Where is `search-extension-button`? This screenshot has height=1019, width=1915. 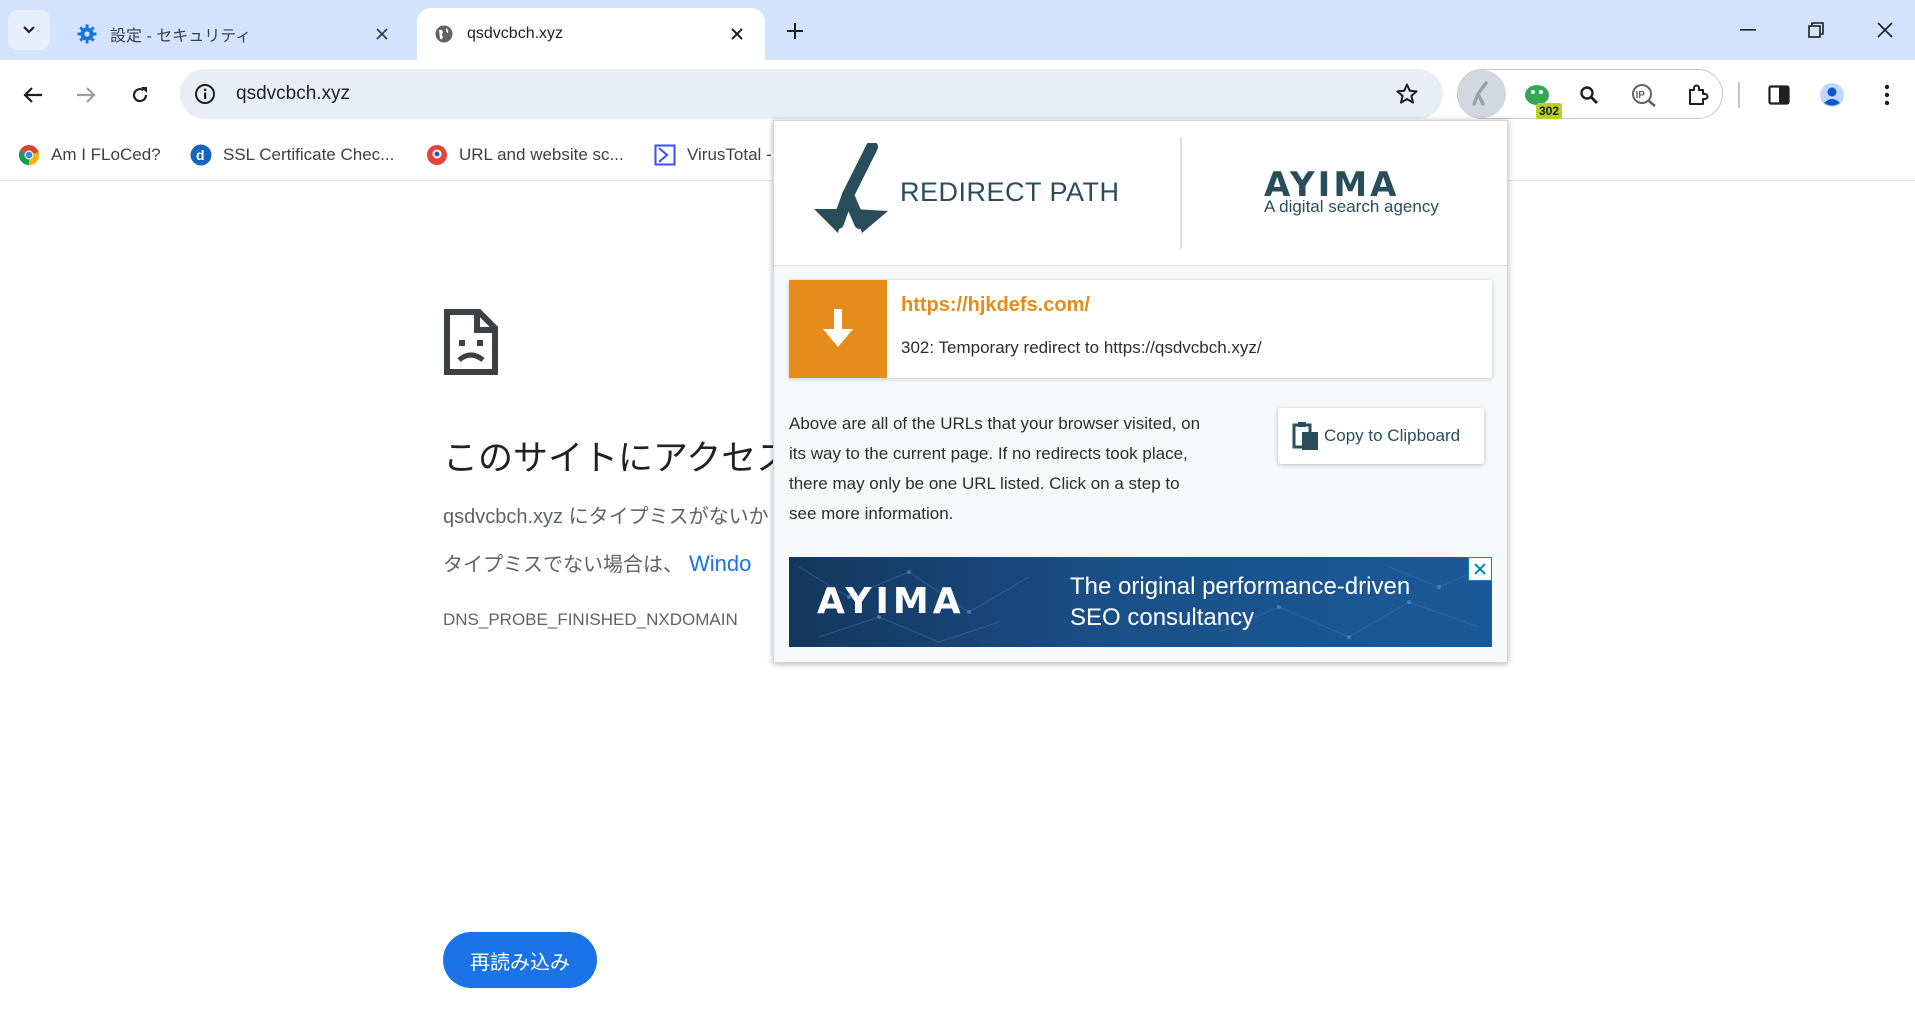 search-extension-button is located at coordinates (1589, 95).